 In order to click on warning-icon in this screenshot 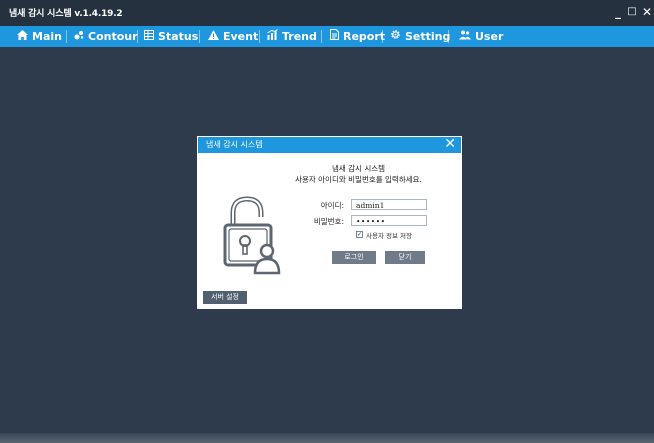, I will do `click(213, 36)`.